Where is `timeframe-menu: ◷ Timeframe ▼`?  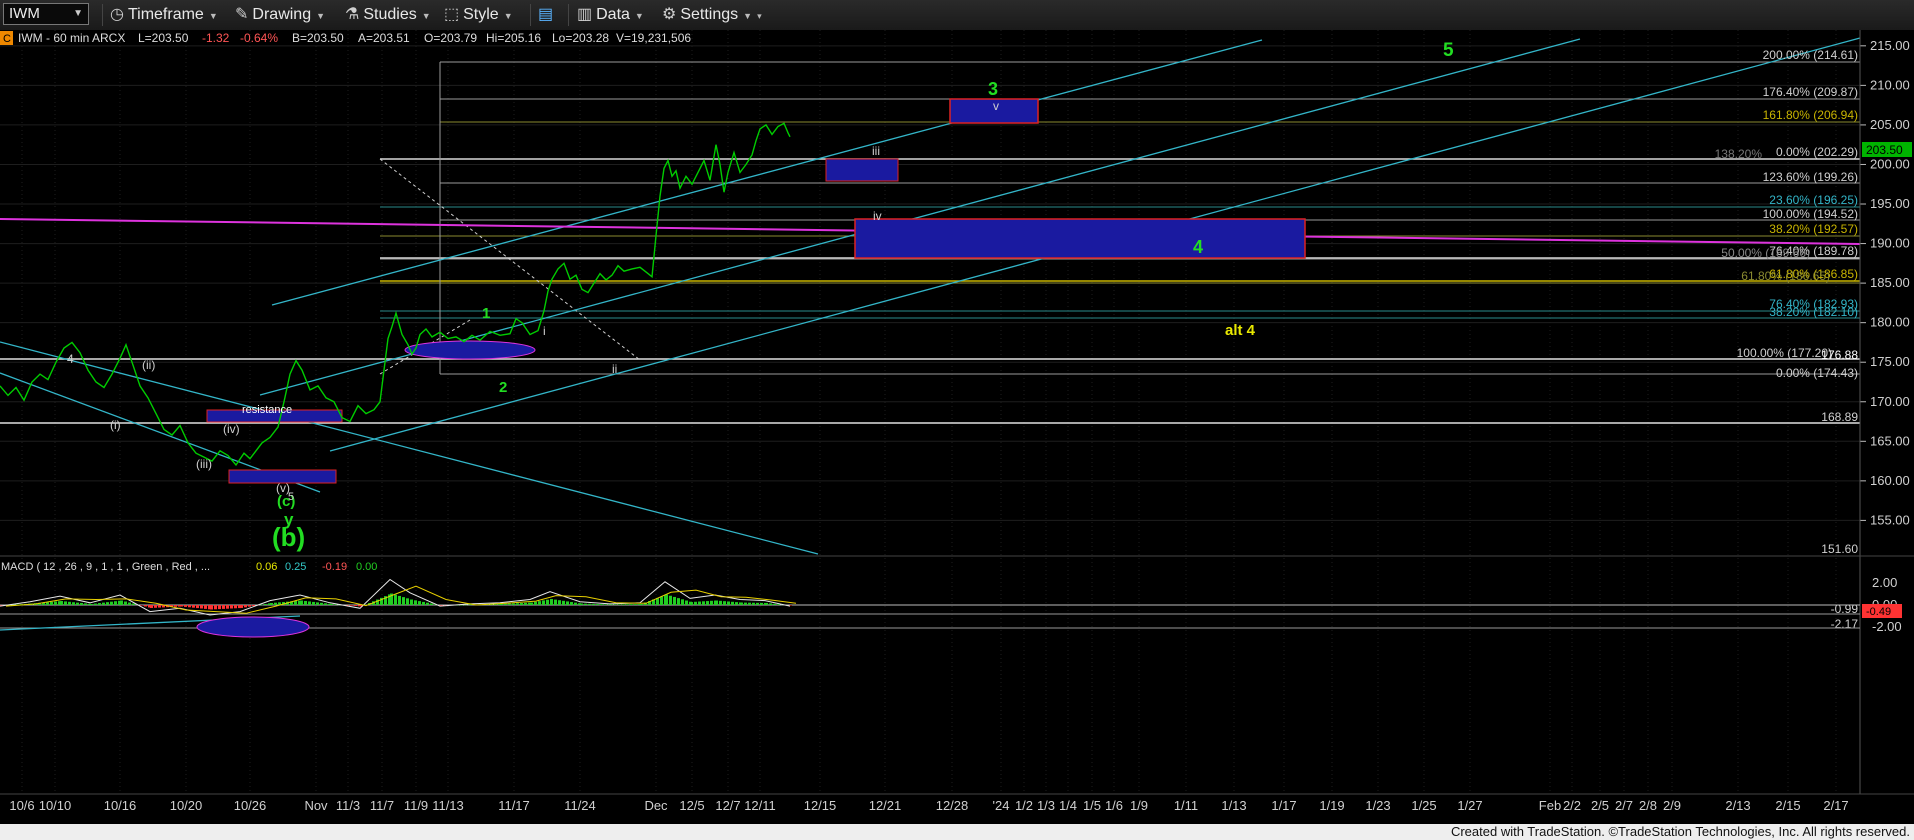 timeframe-menu: ◷ Timeframe ▼ is located at coordinates (164, 15).